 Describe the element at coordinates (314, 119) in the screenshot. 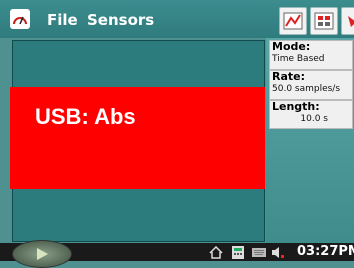

I see `length-value: 10.0 s` at that location.